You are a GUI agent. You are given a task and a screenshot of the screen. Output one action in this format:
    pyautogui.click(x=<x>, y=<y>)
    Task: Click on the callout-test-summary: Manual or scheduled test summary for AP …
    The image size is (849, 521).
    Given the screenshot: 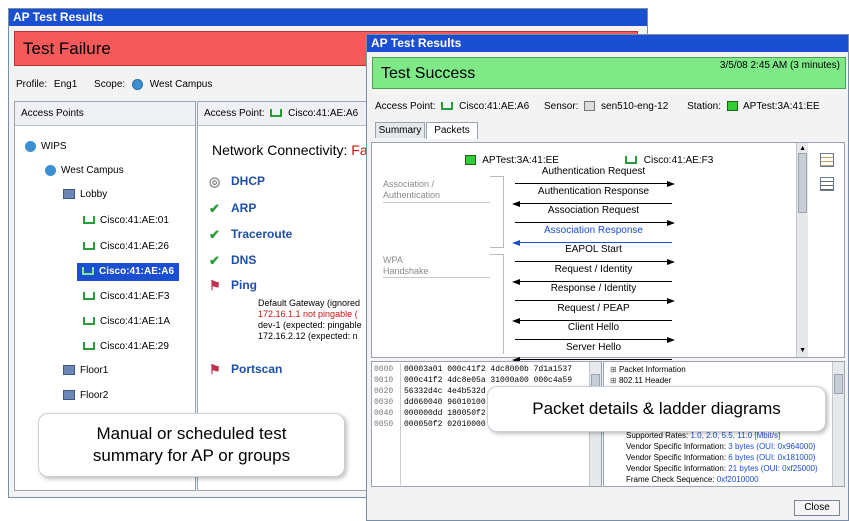 What is the action you would take?
    pyautogui.click(x=191, y=445)
    